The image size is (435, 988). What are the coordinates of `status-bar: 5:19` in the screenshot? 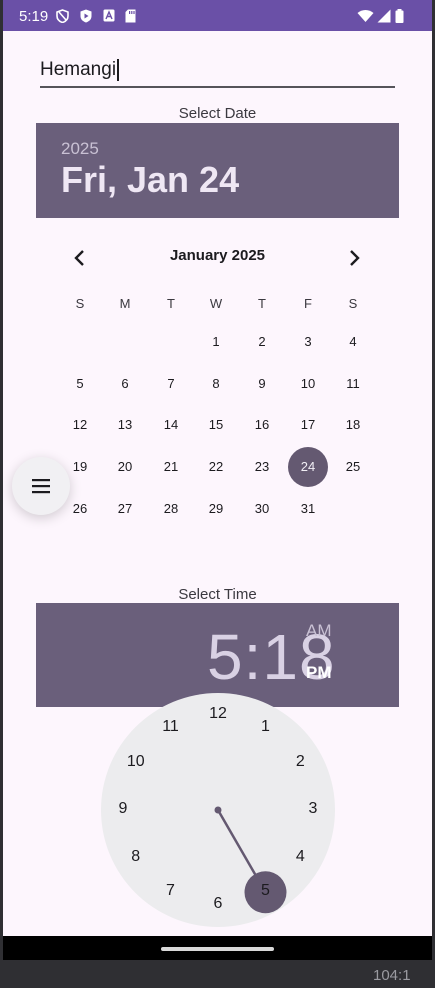 It's located at (217, 15).